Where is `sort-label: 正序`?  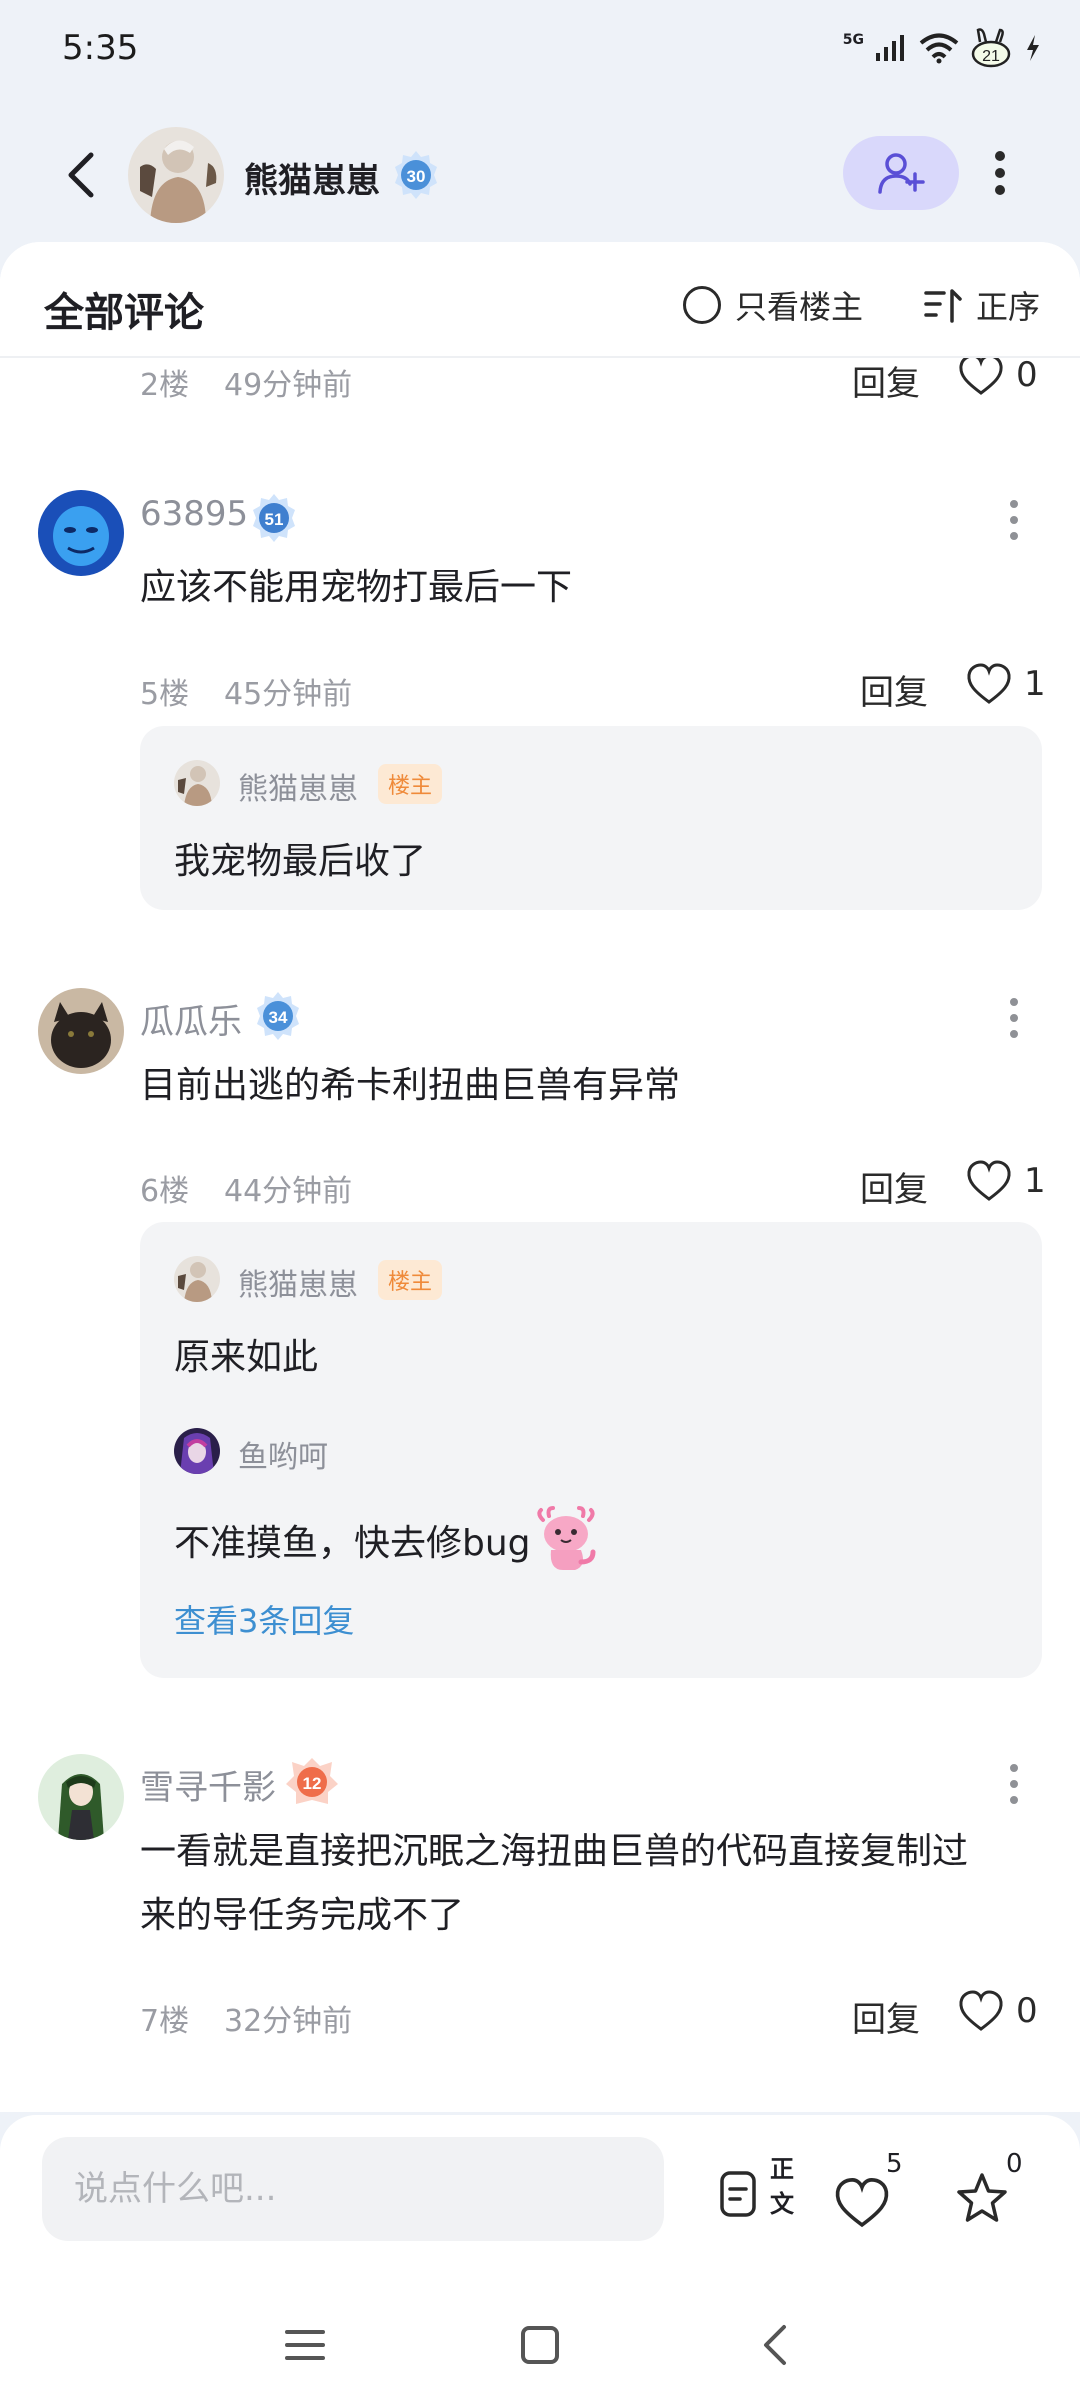 sort-label: 正序 is located at coordinates (1008, 307).